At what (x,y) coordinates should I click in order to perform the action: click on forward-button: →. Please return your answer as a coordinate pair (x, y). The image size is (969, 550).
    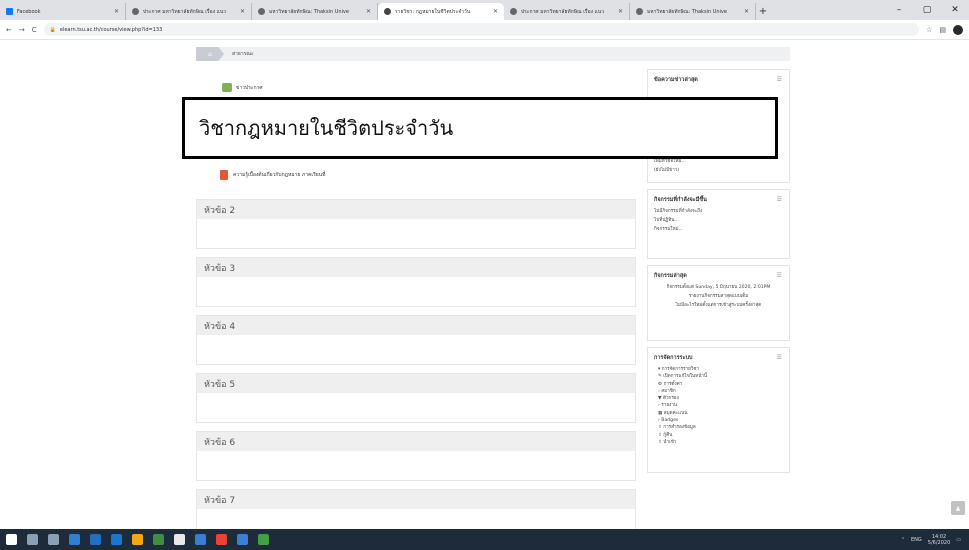
    Looking at the image, I should click on (22, 30).